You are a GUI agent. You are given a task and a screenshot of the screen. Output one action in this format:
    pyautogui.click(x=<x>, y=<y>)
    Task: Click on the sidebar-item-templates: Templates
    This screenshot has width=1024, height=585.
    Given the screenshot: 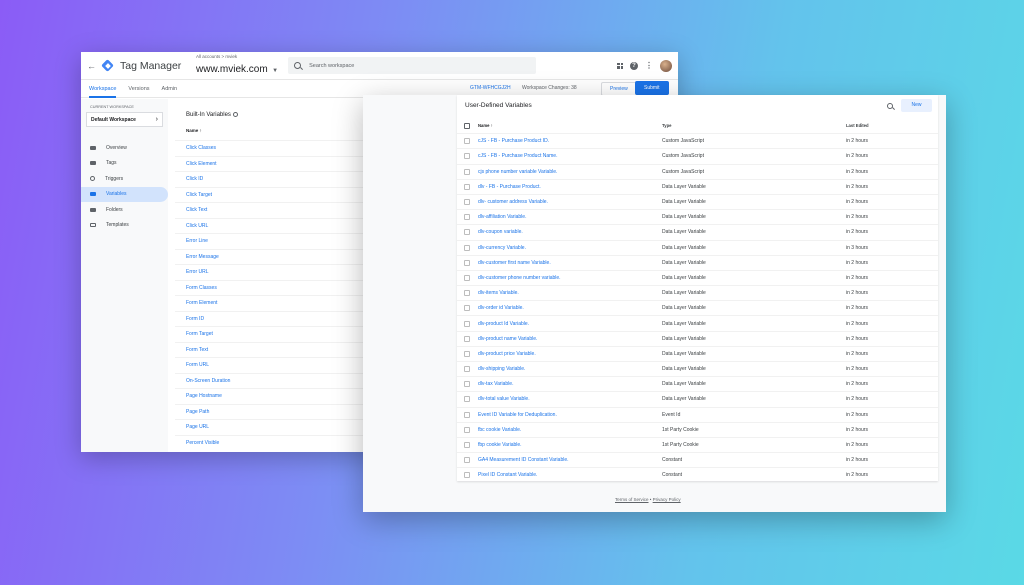 What is the action you would take?
    pyautogui.click(x=124, y=226)
    